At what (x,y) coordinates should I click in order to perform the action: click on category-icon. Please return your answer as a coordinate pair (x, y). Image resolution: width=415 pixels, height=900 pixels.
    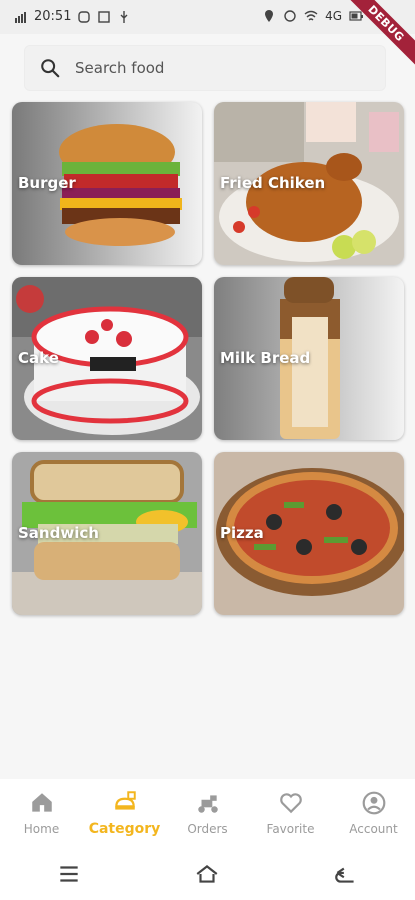
    Looking at the image, I should click on (125, 800).